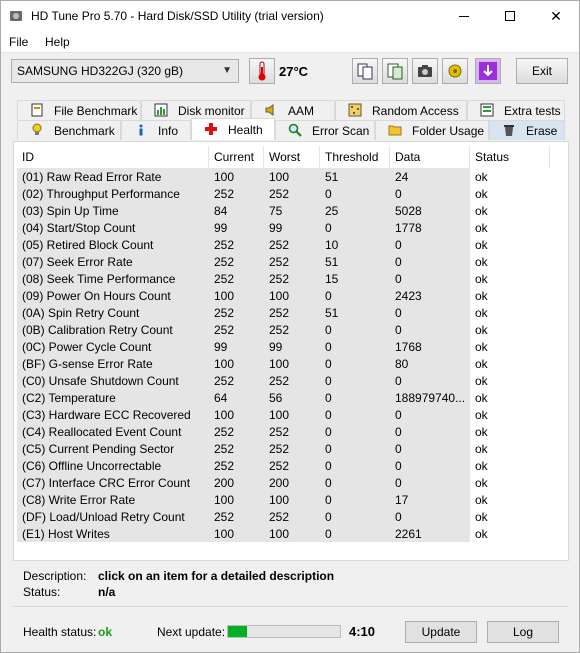  Describe the element at coordinates (113, 482) in the screenshot. I see `attribute-id-cell: (C7) Interface CRC Error Count` at that location.